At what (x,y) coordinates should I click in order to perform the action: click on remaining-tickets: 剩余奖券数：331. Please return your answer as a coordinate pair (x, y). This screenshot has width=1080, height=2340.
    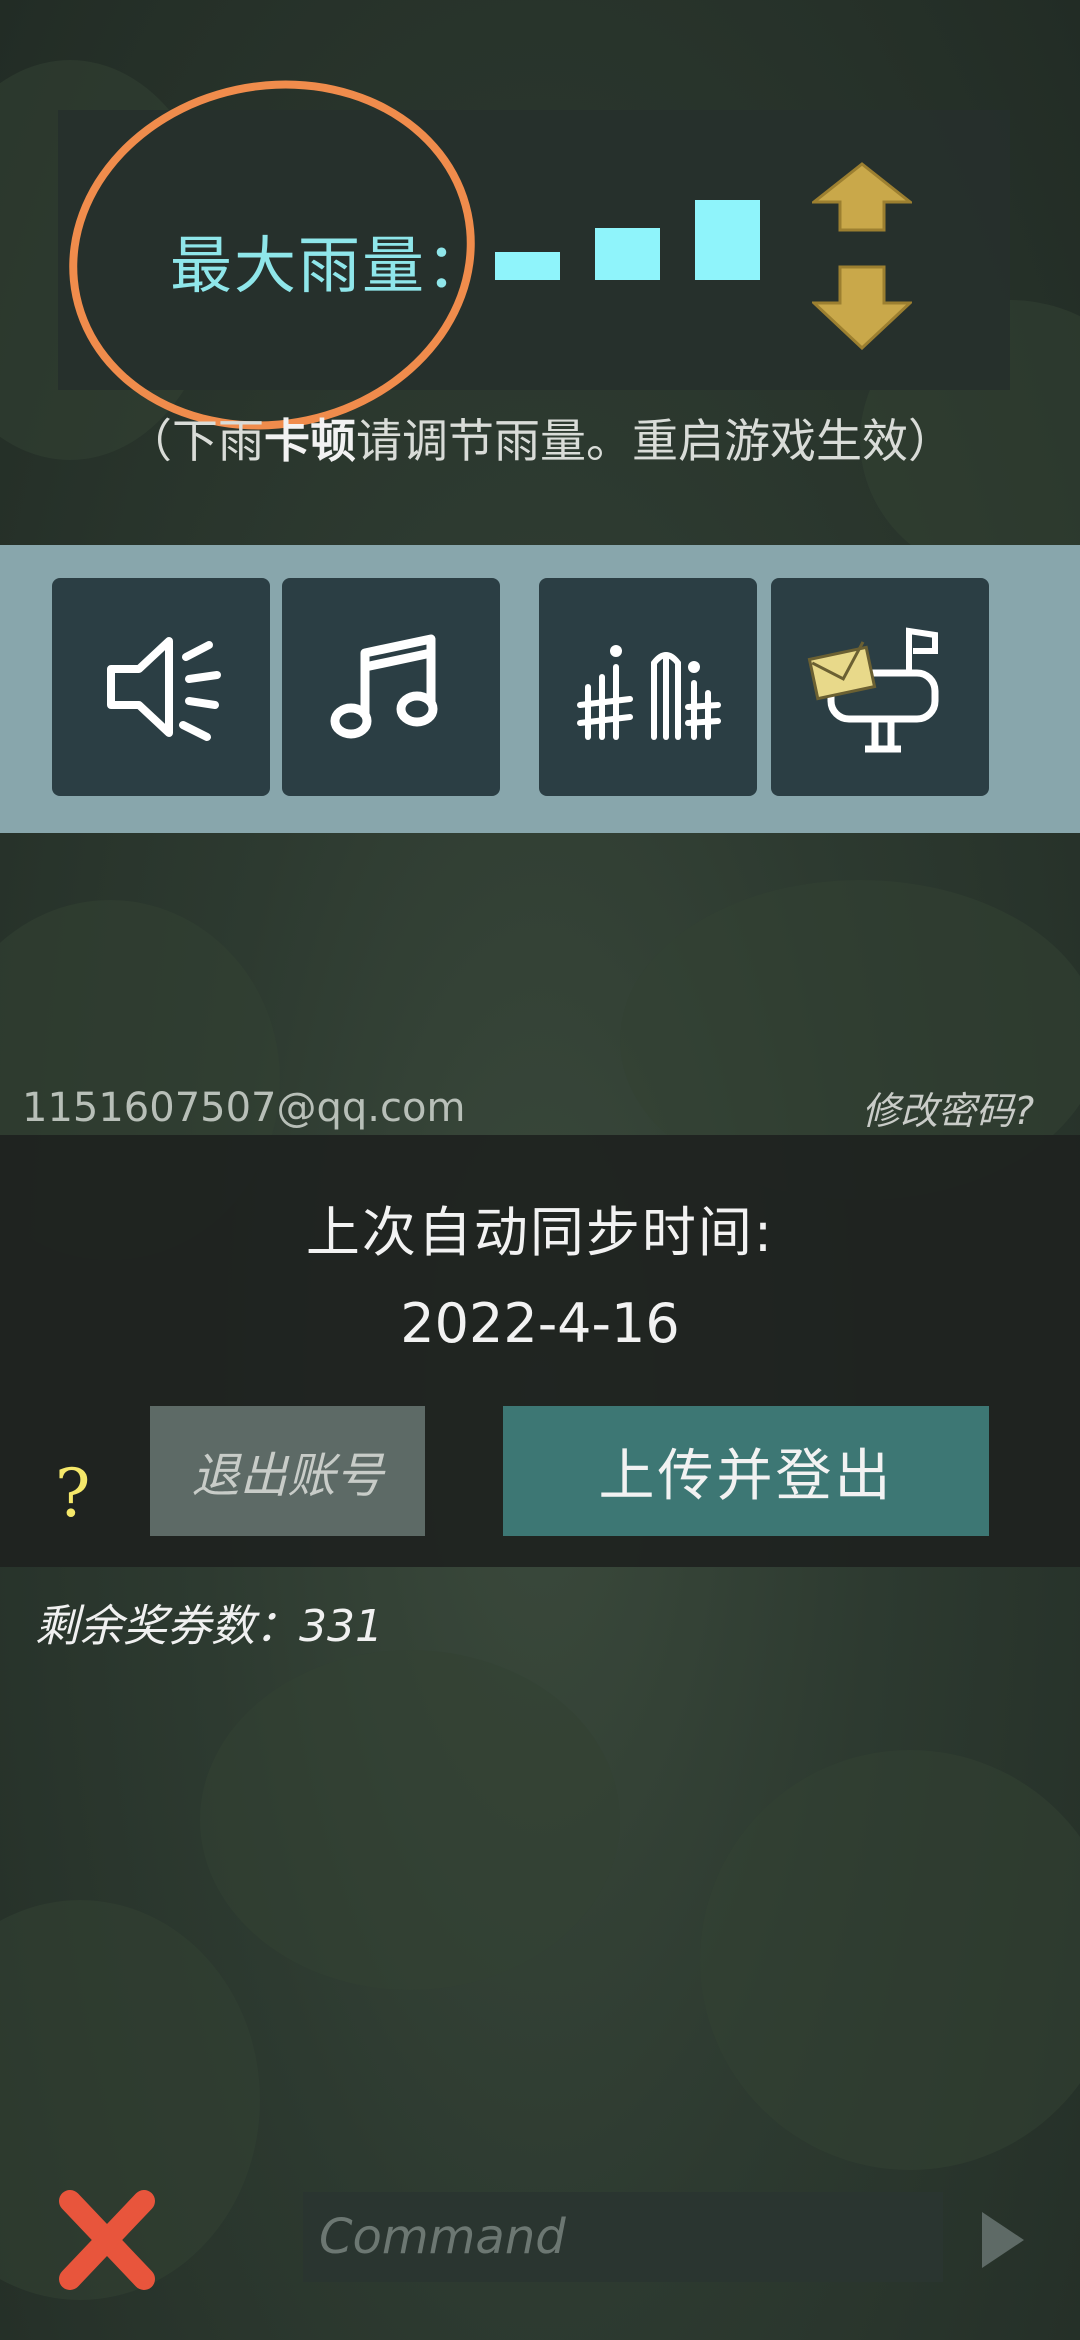
    Looking at the image, I should click on (209, 1626).